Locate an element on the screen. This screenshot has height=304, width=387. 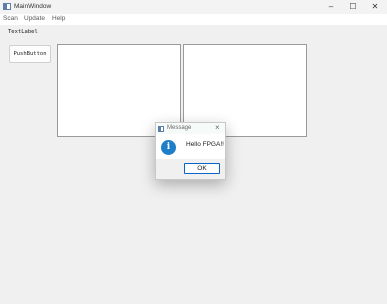
menu-help: Help is located at coordinates (58, 18).